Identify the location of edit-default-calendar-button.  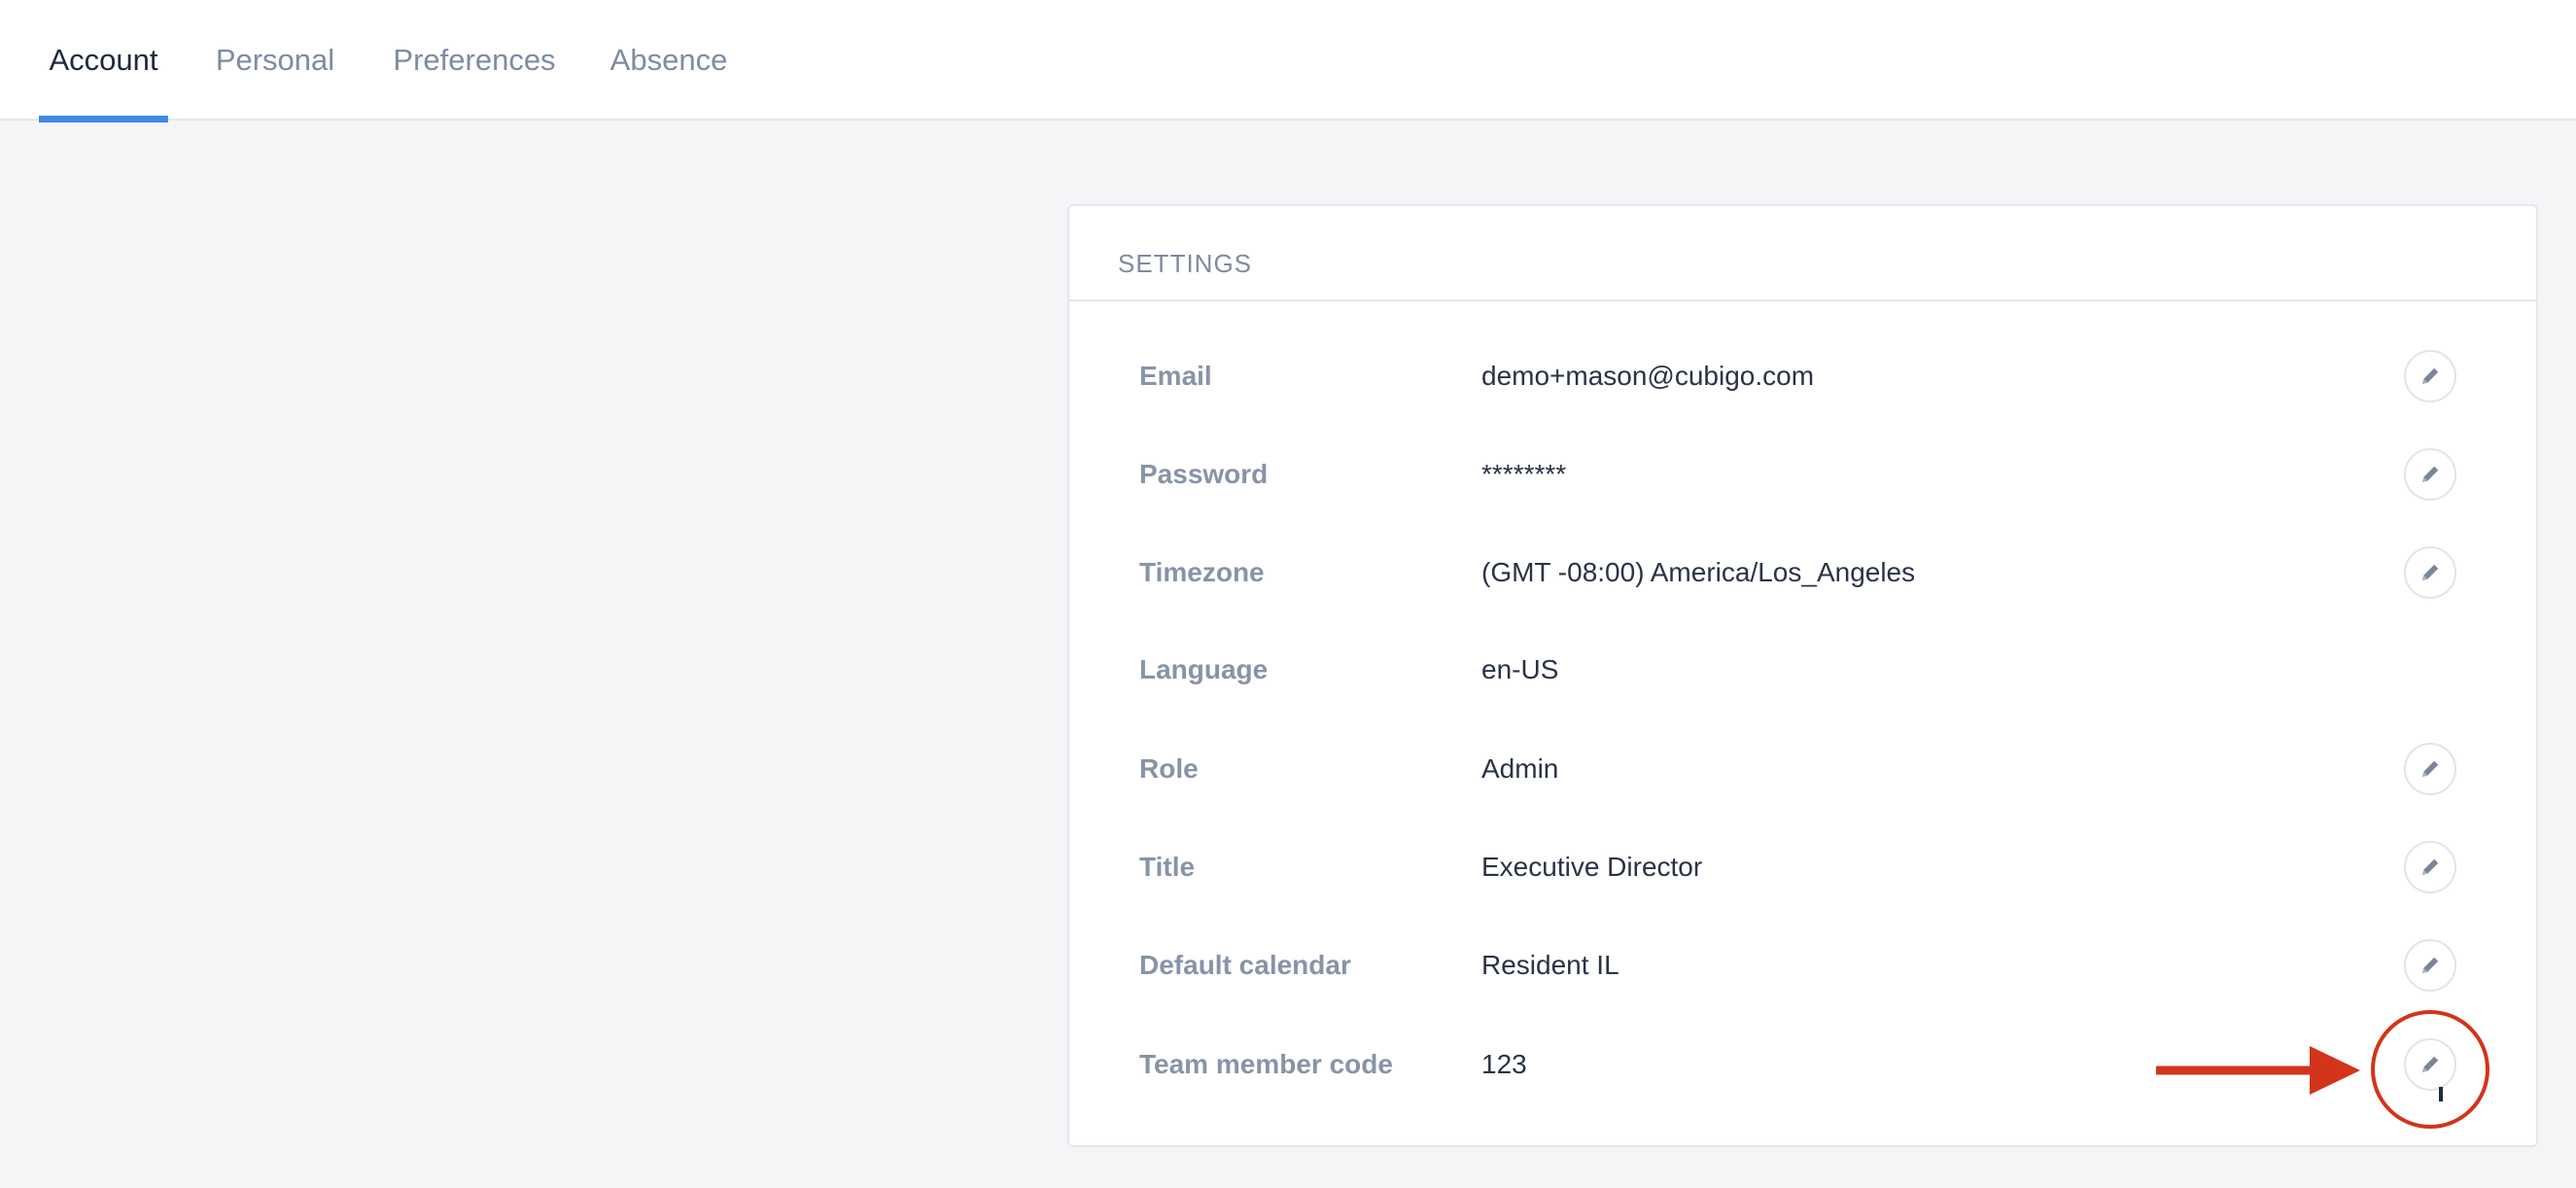
(2430, 965).